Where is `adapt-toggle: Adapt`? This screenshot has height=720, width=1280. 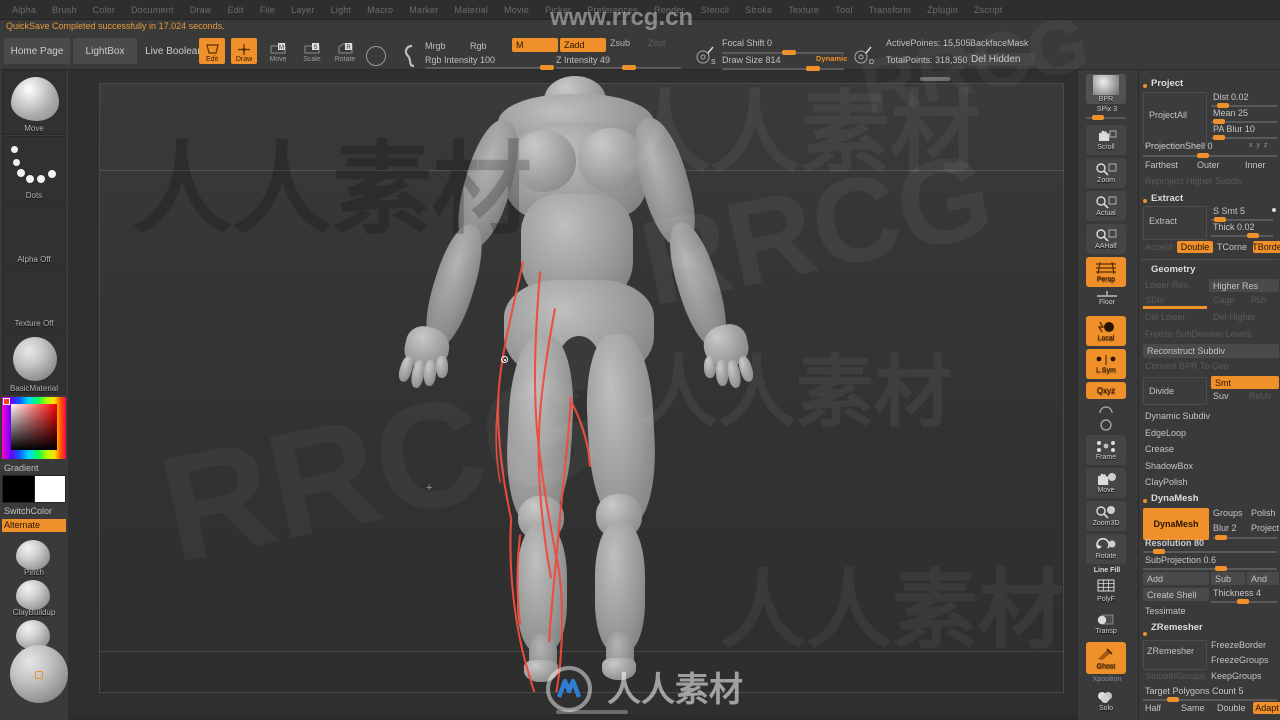
adapt-toggle: Adapt is located at coordinates (1266, 708).